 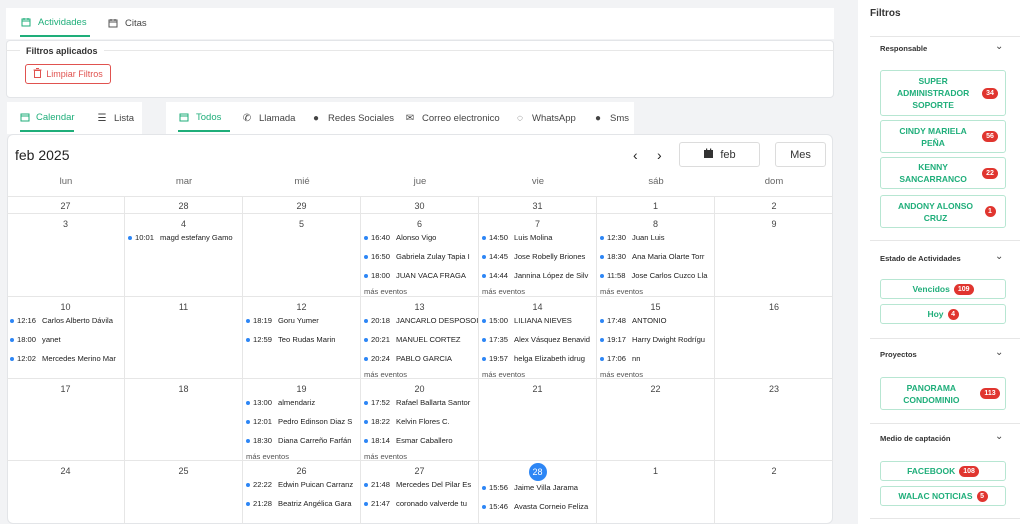 What do you see at coordinates (290, 339) in the screenshot?
I see `calendar-event: 12:59 Teo Rudas Marin` at bounding box center [290, 339].